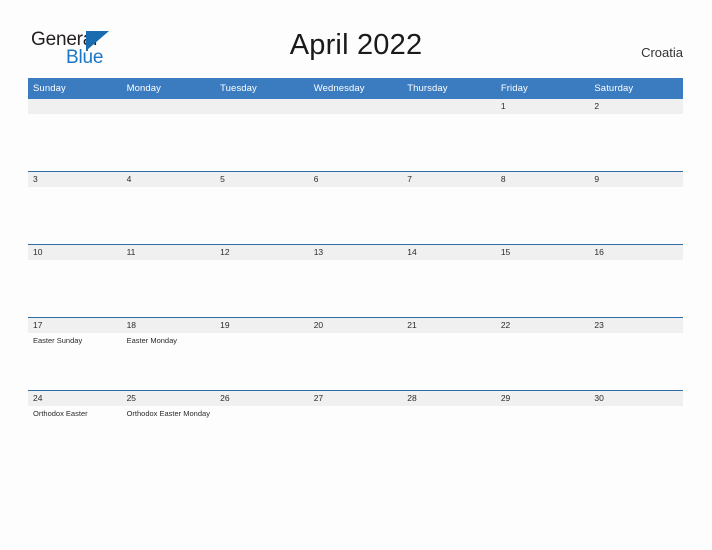 This screenshot has width=712, height=550. What do you see at coordinates (75, 252) in the screenshot?
I see `day-number: 10` at bounding box center [75, 252].